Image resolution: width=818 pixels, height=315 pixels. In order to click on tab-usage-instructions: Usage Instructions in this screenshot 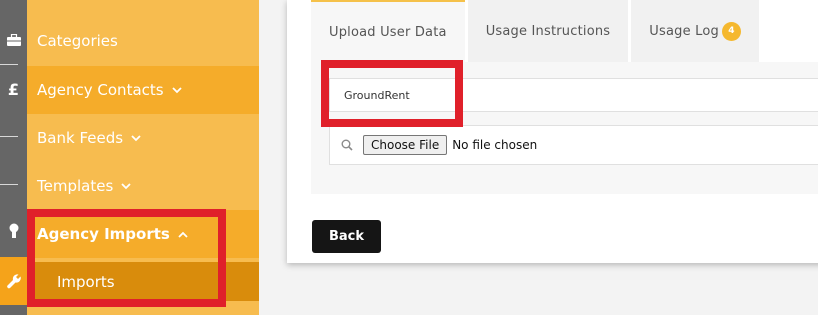, I will do `click(548, 31)`.